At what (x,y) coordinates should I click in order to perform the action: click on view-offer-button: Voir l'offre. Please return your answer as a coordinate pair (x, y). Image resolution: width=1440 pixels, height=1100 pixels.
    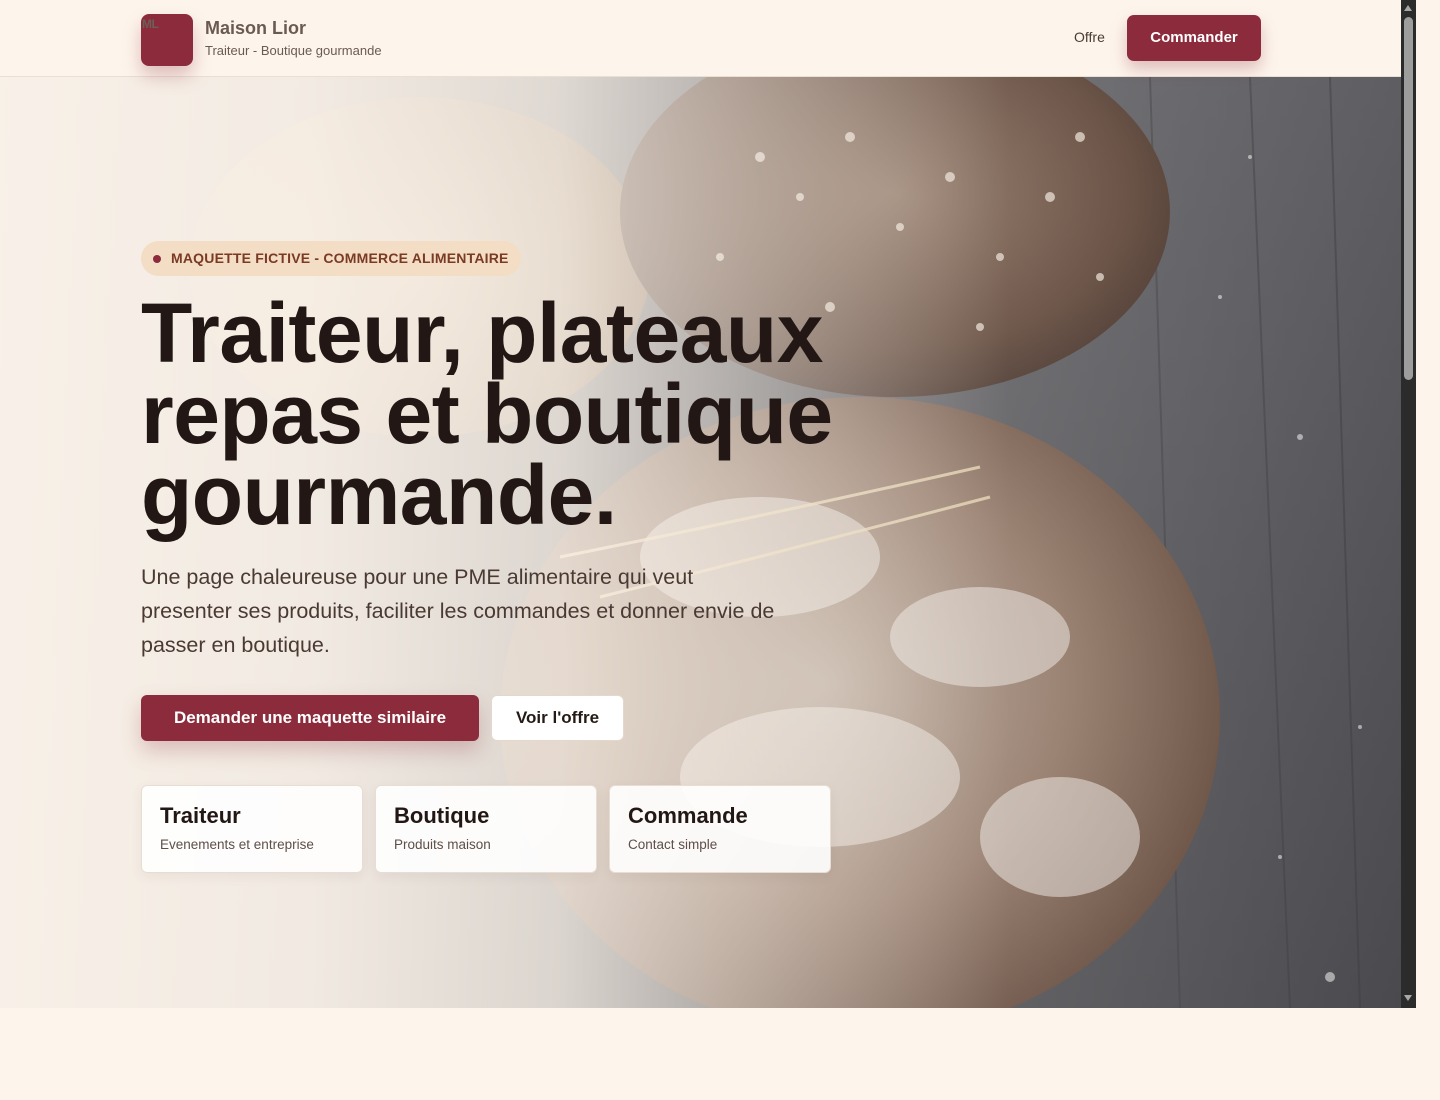
    Looking at the image, I should click on (557, 718).